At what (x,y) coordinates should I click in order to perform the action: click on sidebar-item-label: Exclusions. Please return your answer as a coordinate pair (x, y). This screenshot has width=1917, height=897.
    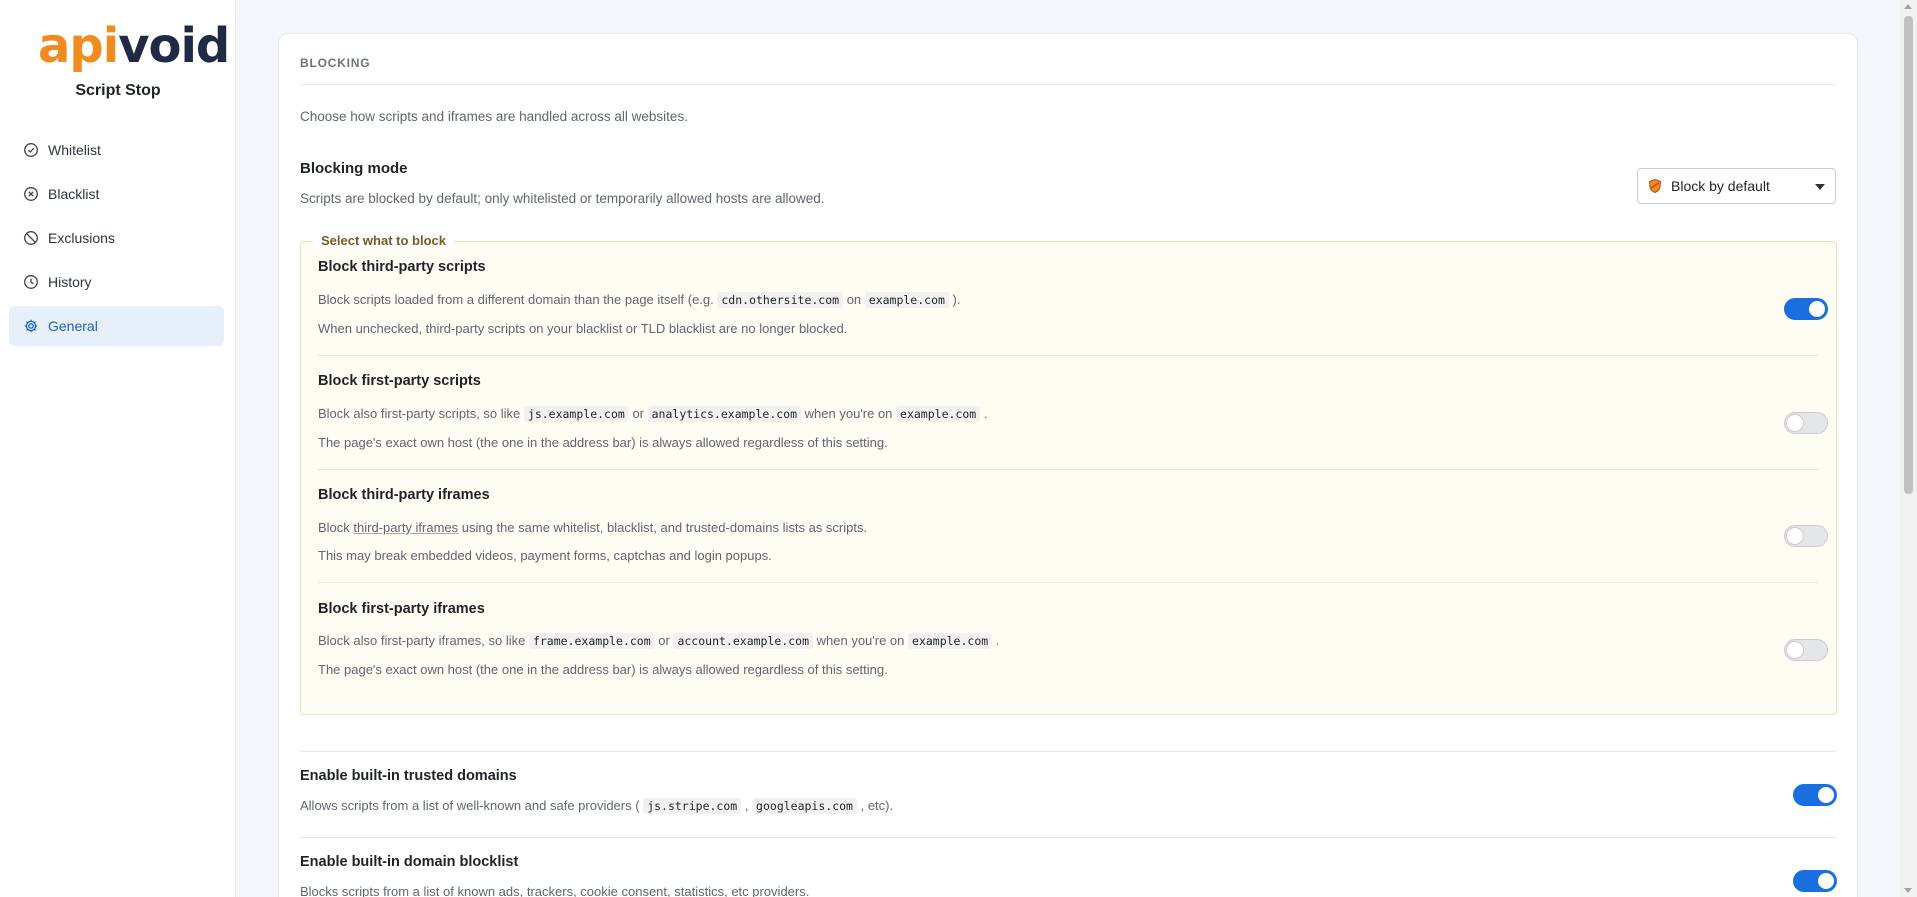
    Looking at the image, I should click on (81, 238).